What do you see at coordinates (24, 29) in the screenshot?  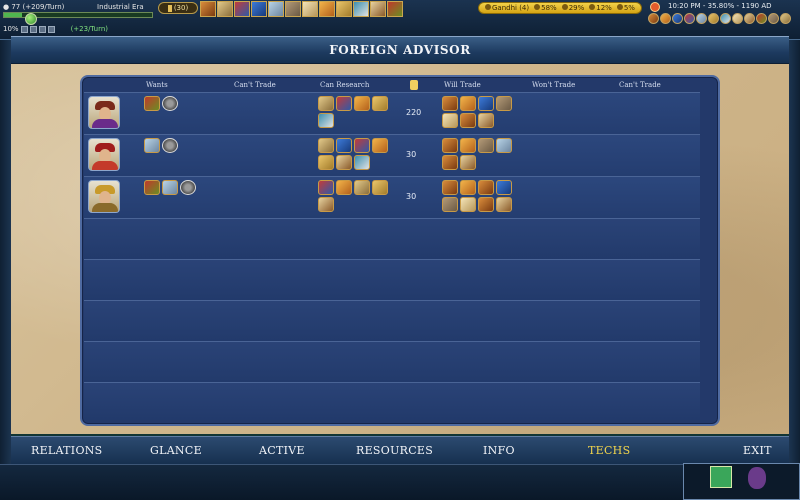 I see `slider-minus-button` at bounding box center [24, 29].